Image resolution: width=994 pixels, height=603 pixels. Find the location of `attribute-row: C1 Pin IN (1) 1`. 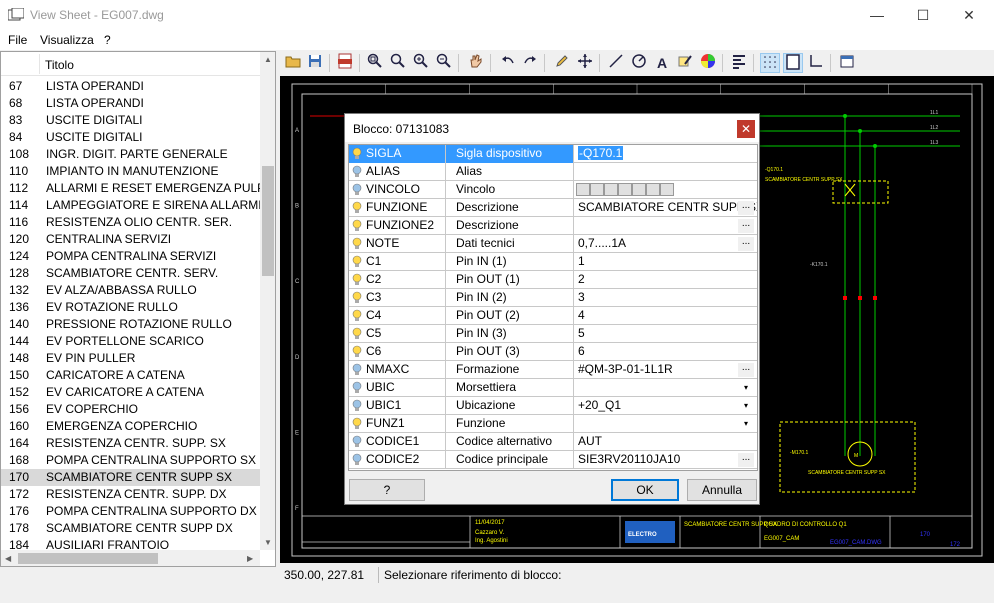

attribute-row: C1 Pin IN (1) 1 is located at coordinates (553, 262).